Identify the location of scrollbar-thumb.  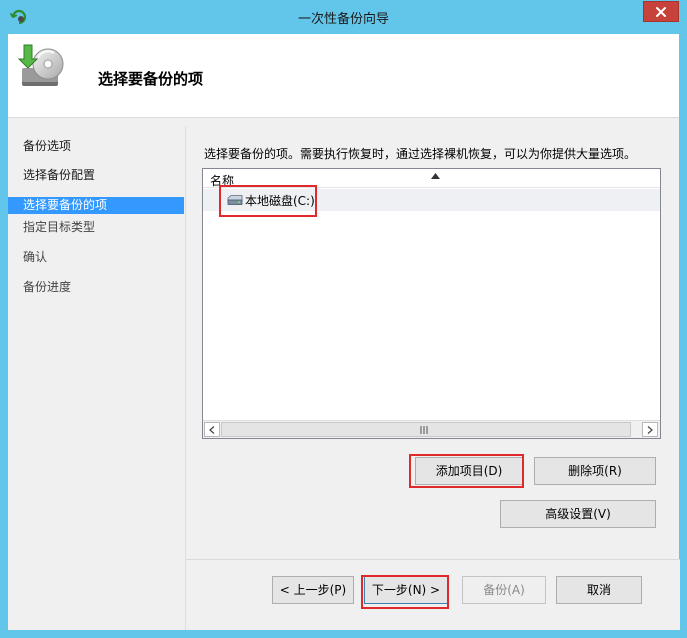
(426, 429).